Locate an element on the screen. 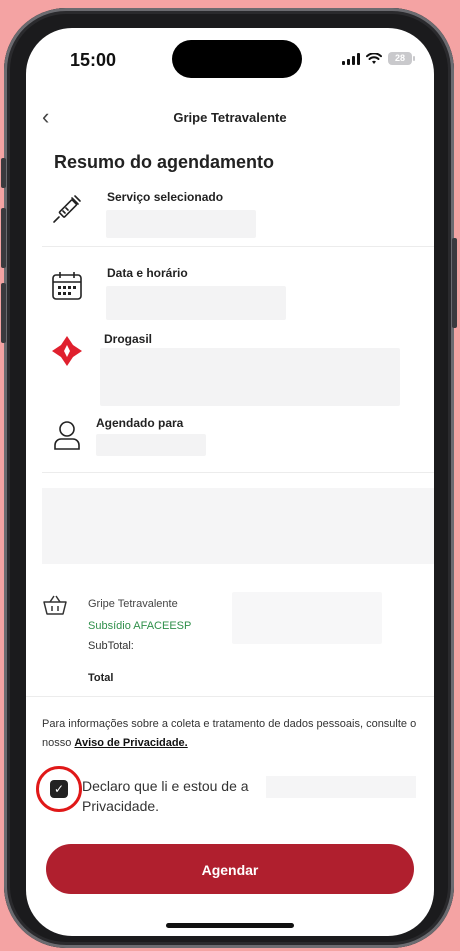 The image size is (460, 951). consent-line-2: Privacidade. is located at coordinates (121, 806).